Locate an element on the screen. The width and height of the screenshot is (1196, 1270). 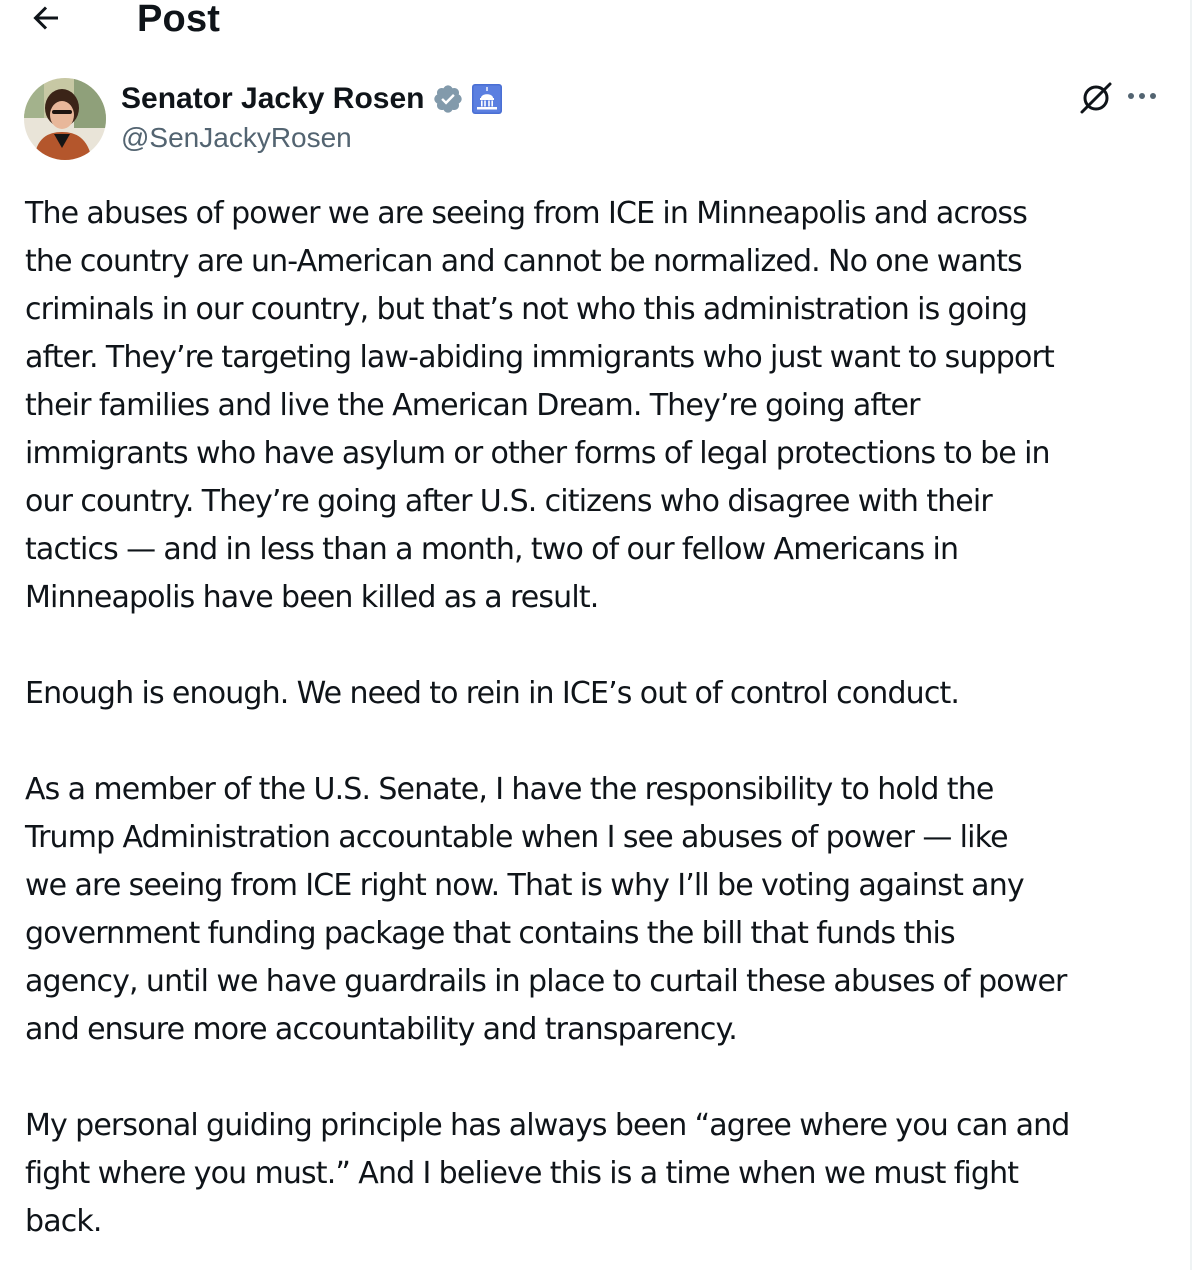
author-handle: @SenJackyRosen is located at coordinates (236, 138).